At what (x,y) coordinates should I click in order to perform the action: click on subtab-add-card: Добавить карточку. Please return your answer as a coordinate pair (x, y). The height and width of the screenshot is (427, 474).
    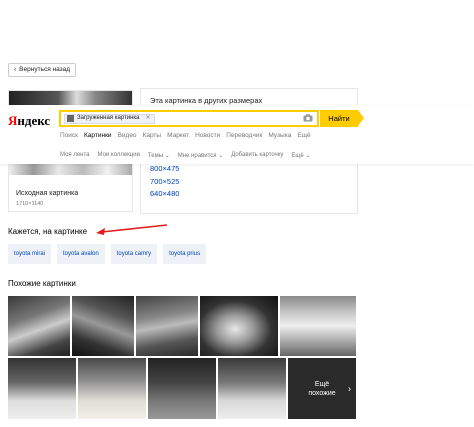
    Looking at the image, I should click on (257, 155).